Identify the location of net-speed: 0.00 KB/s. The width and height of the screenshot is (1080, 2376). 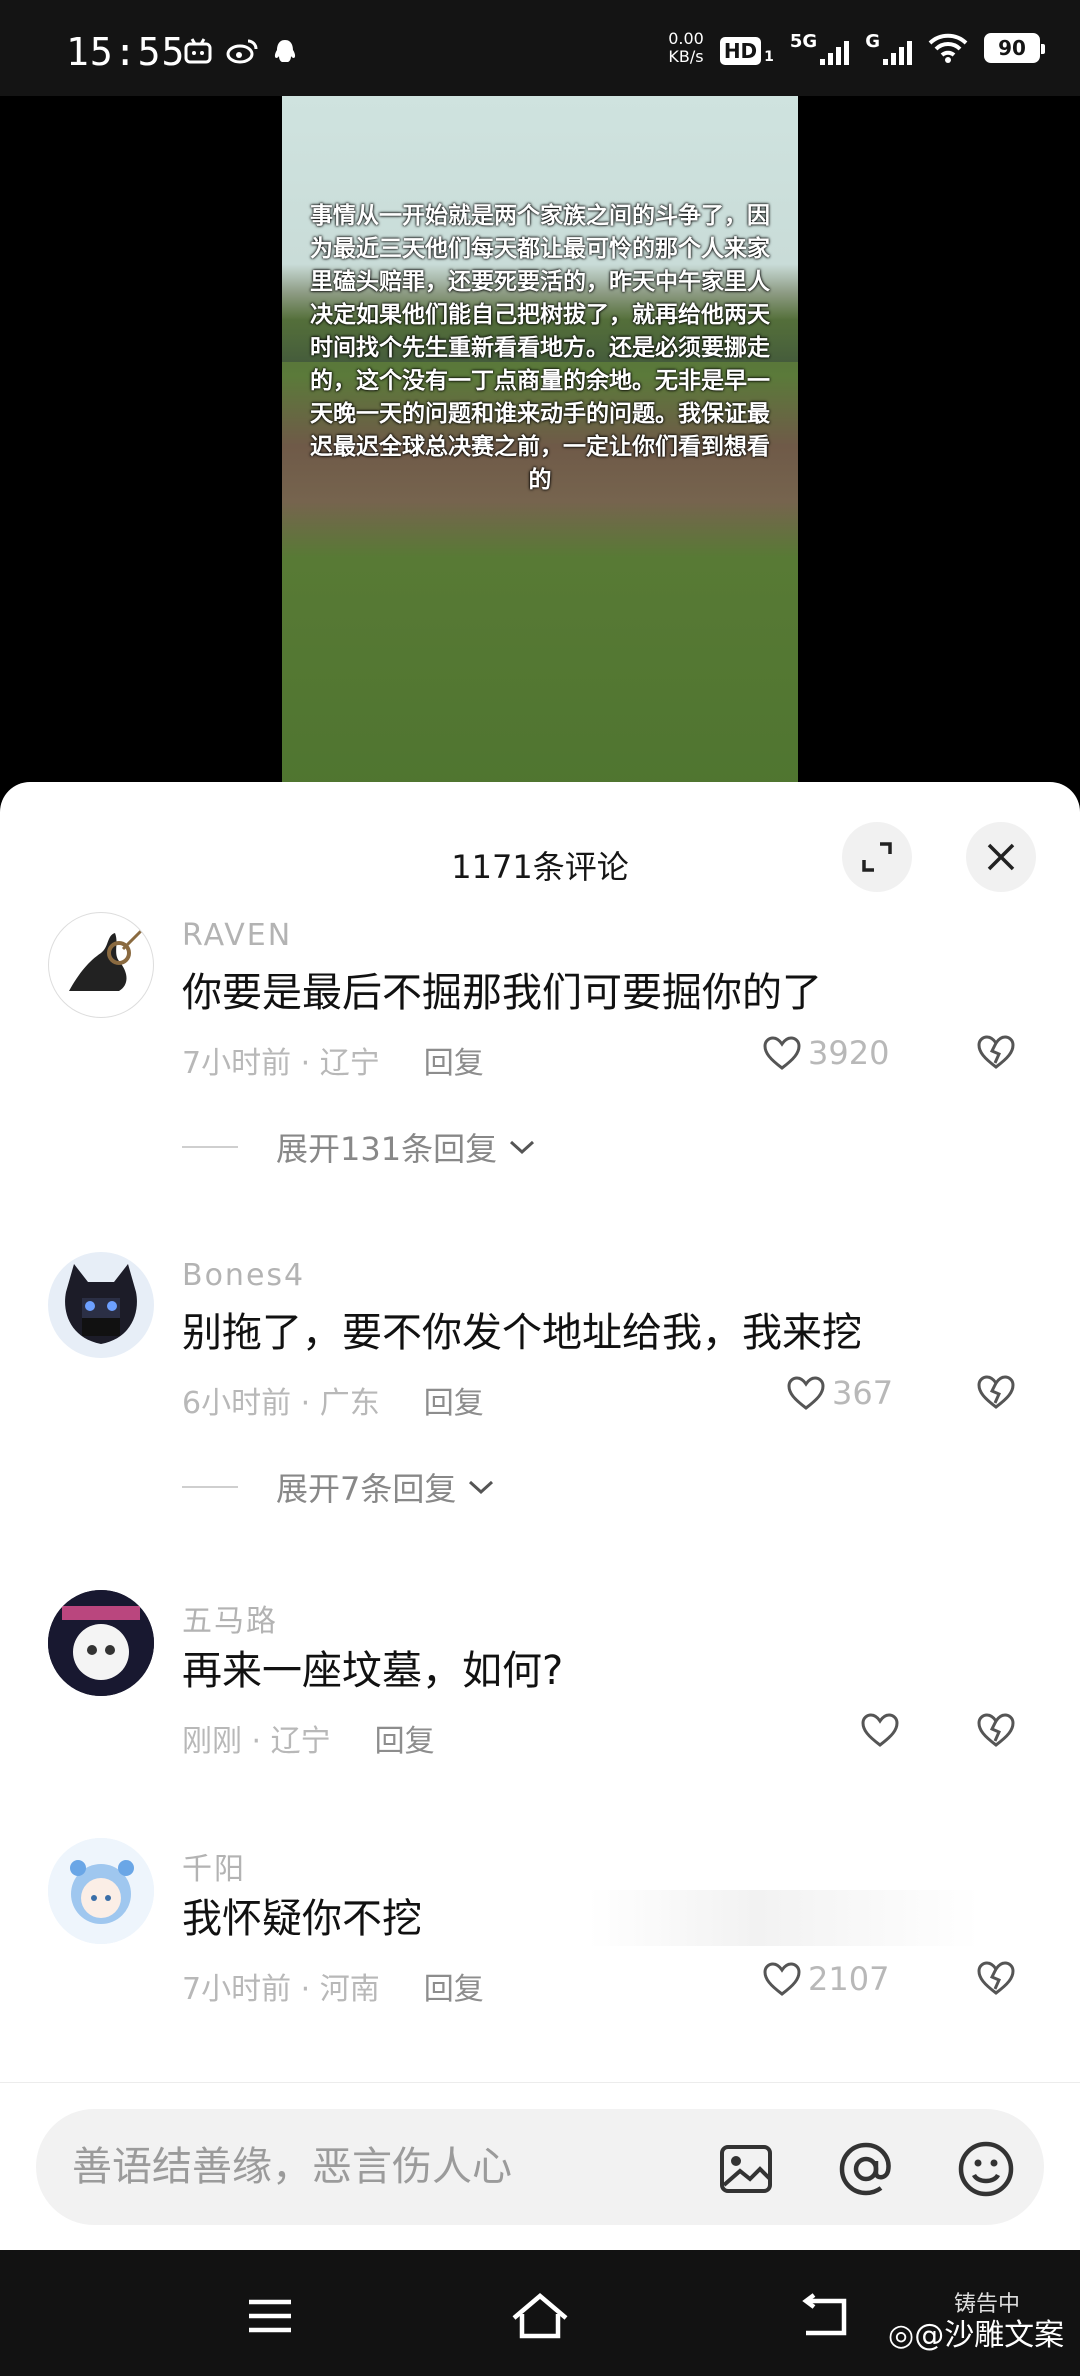
(686, 48).